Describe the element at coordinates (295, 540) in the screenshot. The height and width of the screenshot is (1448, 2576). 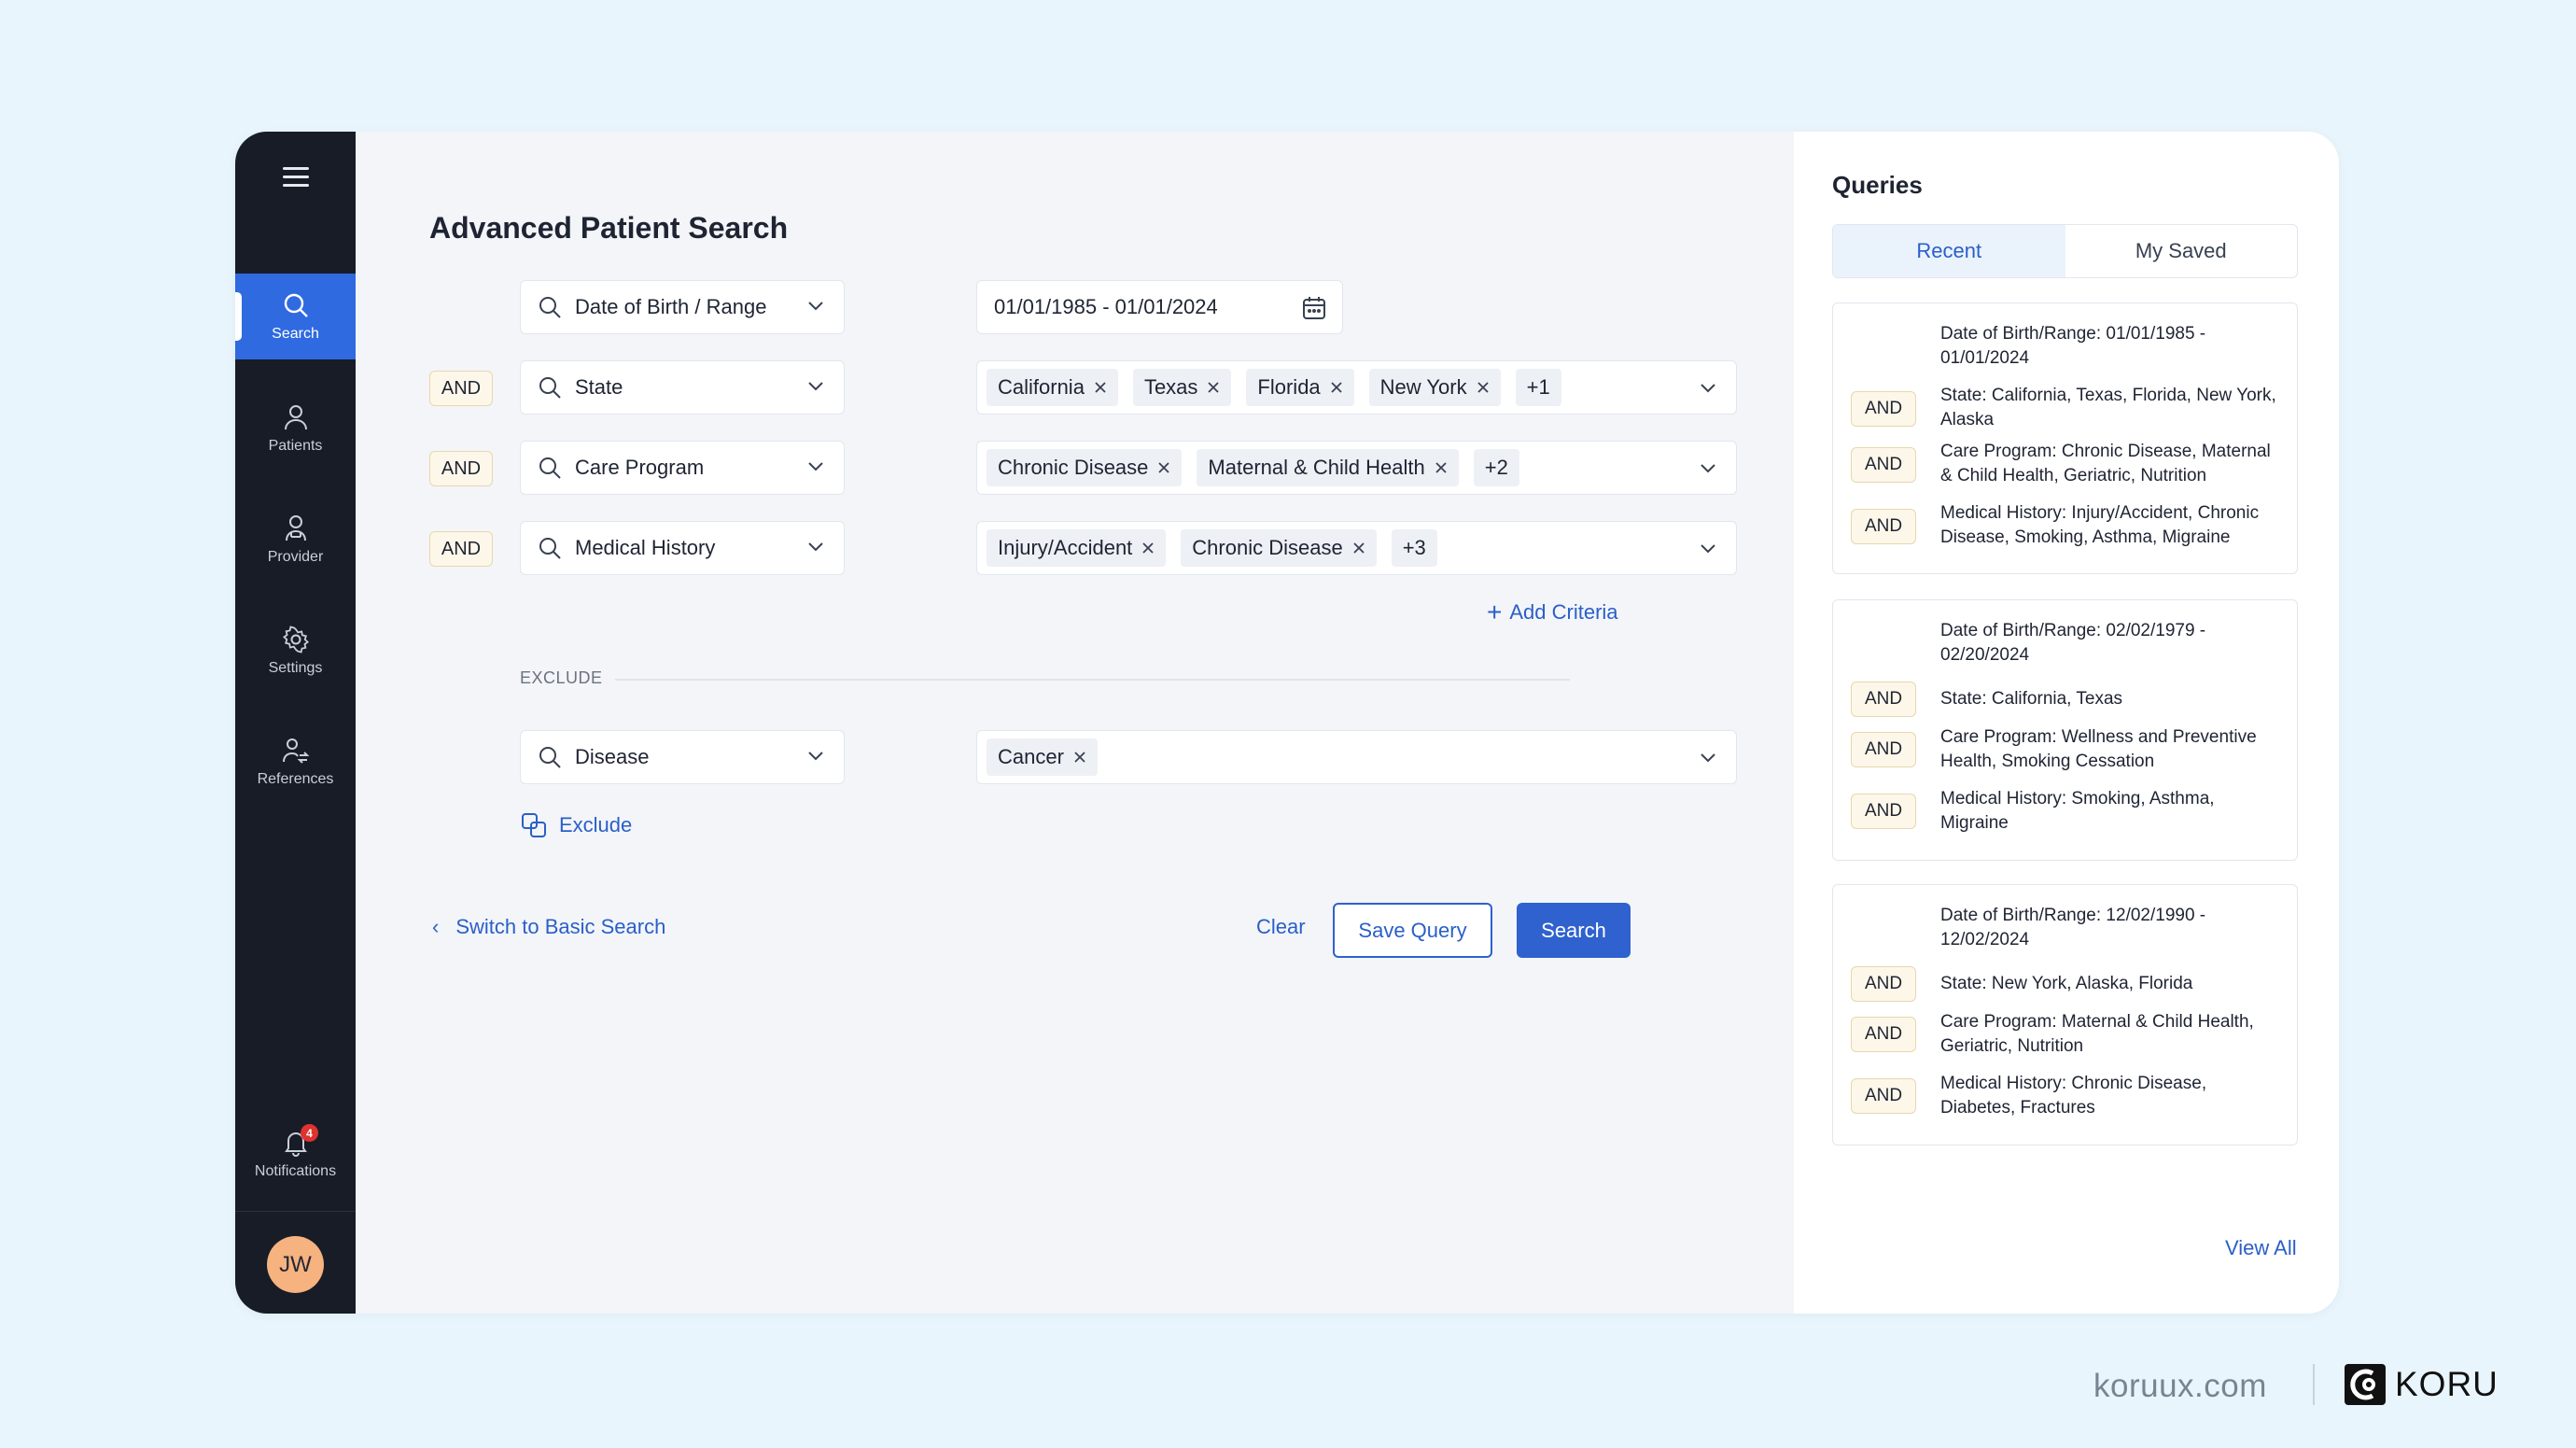
I see `sidebar-item-provider: Provider` at that location.